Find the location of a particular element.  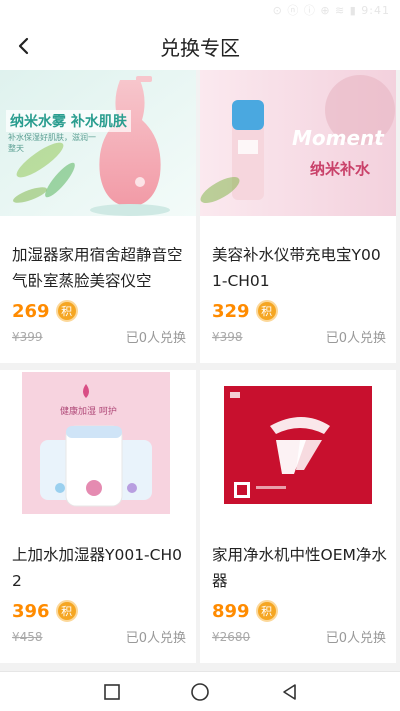

price-row: 899 积 is located at coordinates (245, 611).